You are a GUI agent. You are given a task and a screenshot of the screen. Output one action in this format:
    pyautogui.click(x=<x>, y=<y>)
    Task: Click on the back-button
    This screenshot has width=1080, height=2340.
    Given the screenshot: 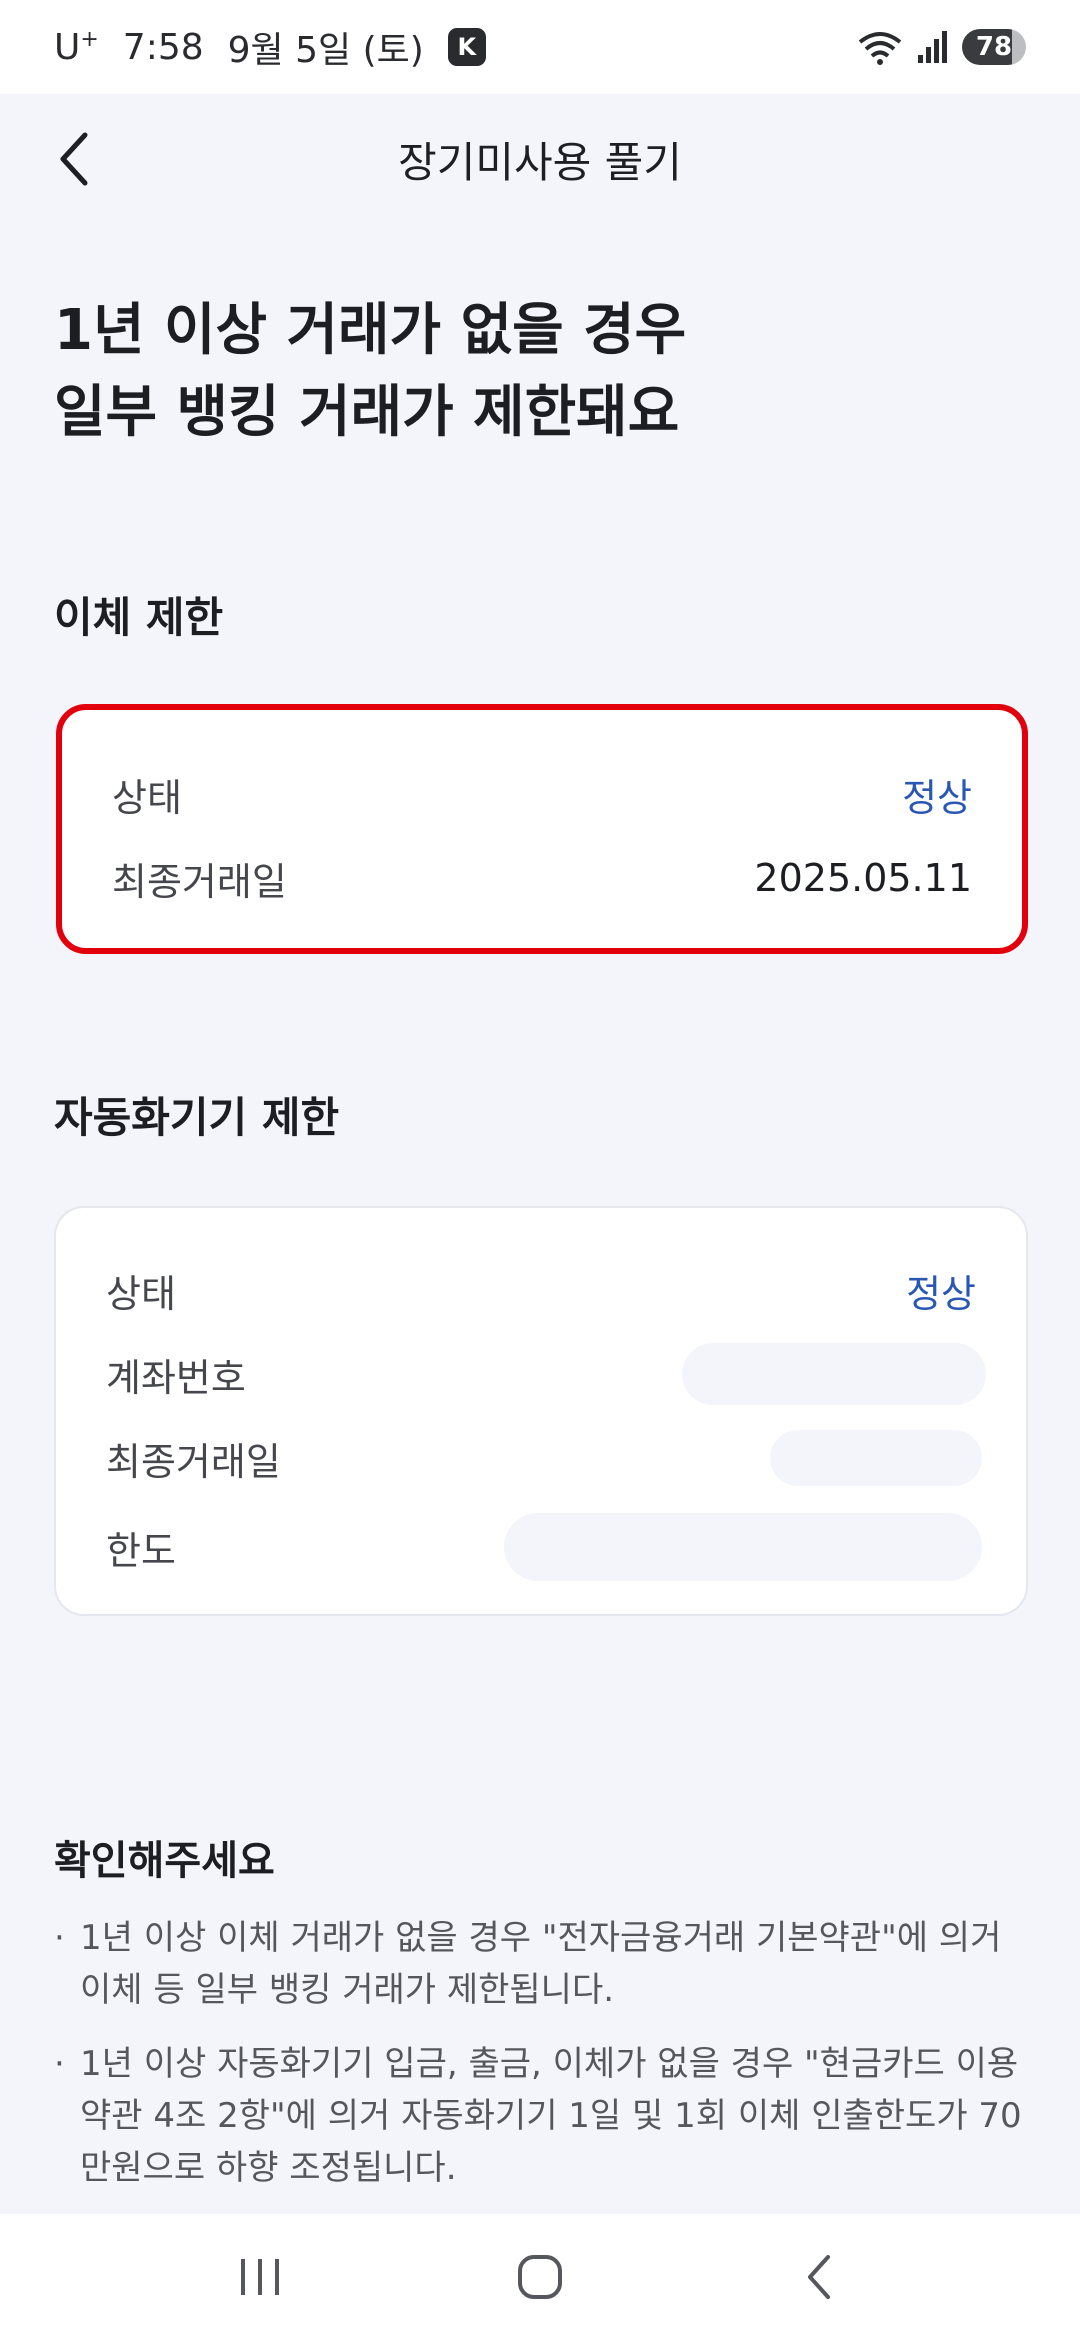 What is the action you would take?
    pyautogui.click(x=75, y=159)
    